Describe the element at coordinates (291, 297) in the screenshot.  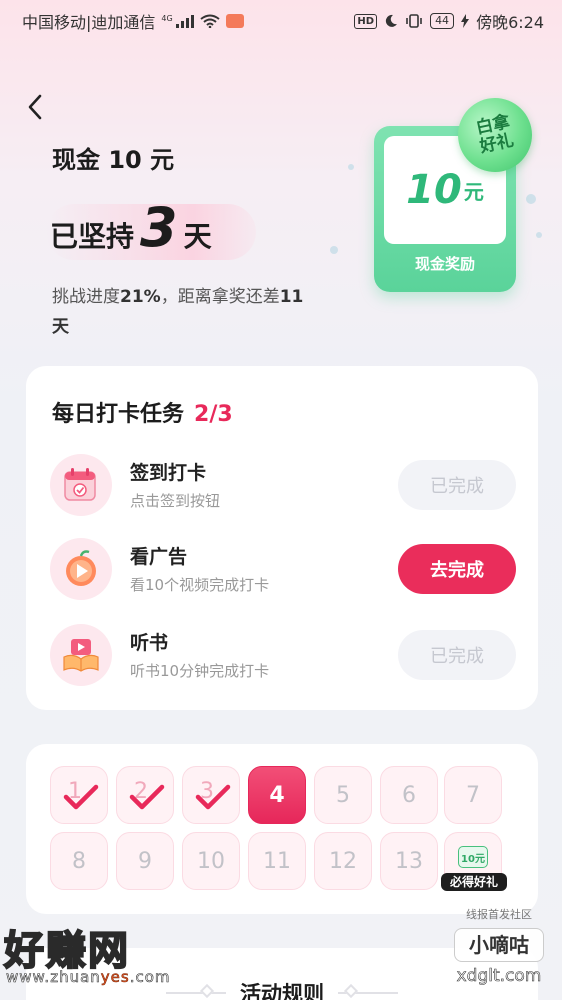
I see `days-left: 11` at that location.